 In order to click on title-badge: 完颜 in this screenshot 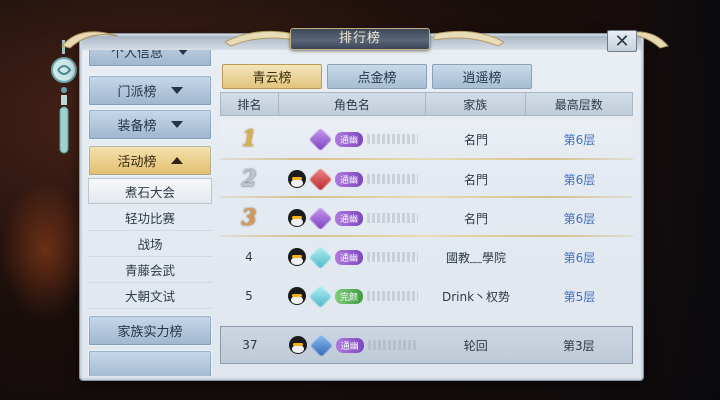, I will do `click(349, 296)`.